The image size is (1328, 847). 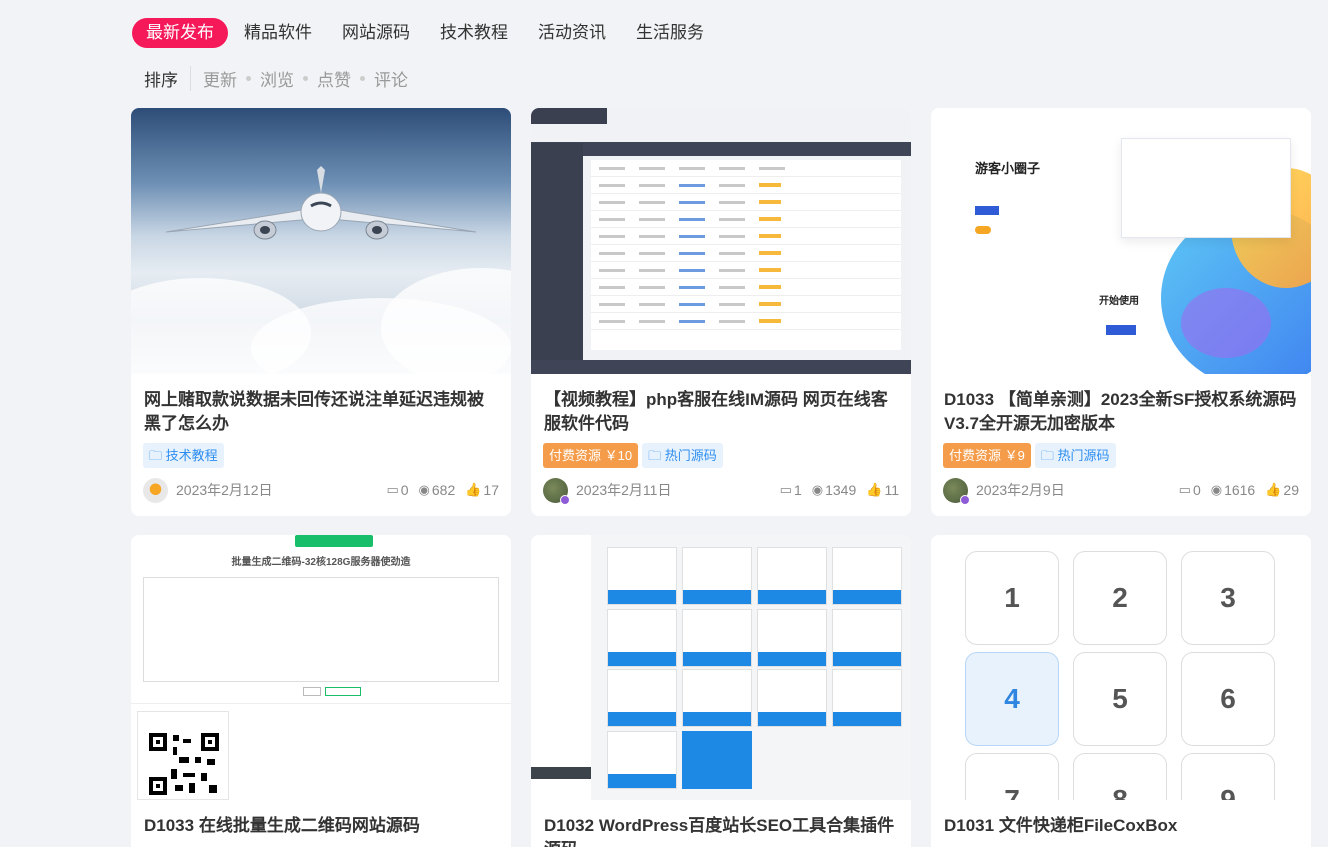 I want to click on paid-resource-tag: 付费资源 ￥10, so click(x=591, y=455).